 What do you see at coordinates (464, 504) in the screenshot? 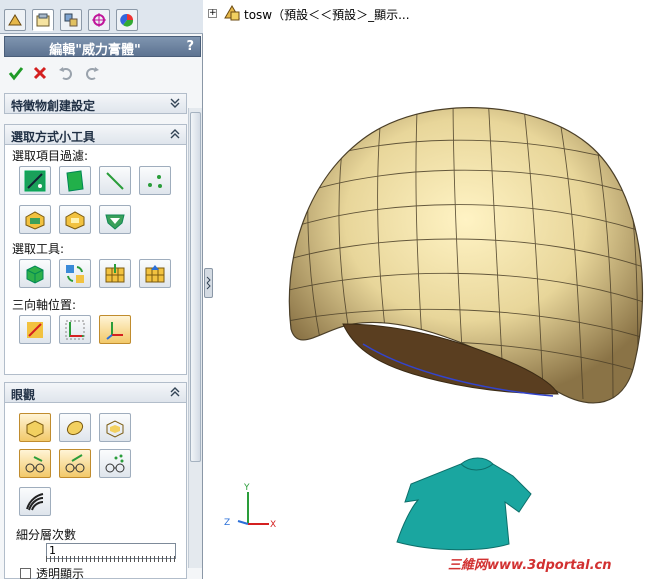
I see `shirt-object` at bounding box center [464, 504].